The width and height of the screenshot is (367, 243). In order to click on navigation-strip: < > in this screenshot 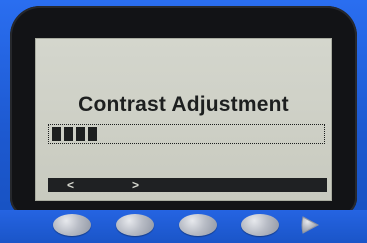, I will do `click(187, 185)`.